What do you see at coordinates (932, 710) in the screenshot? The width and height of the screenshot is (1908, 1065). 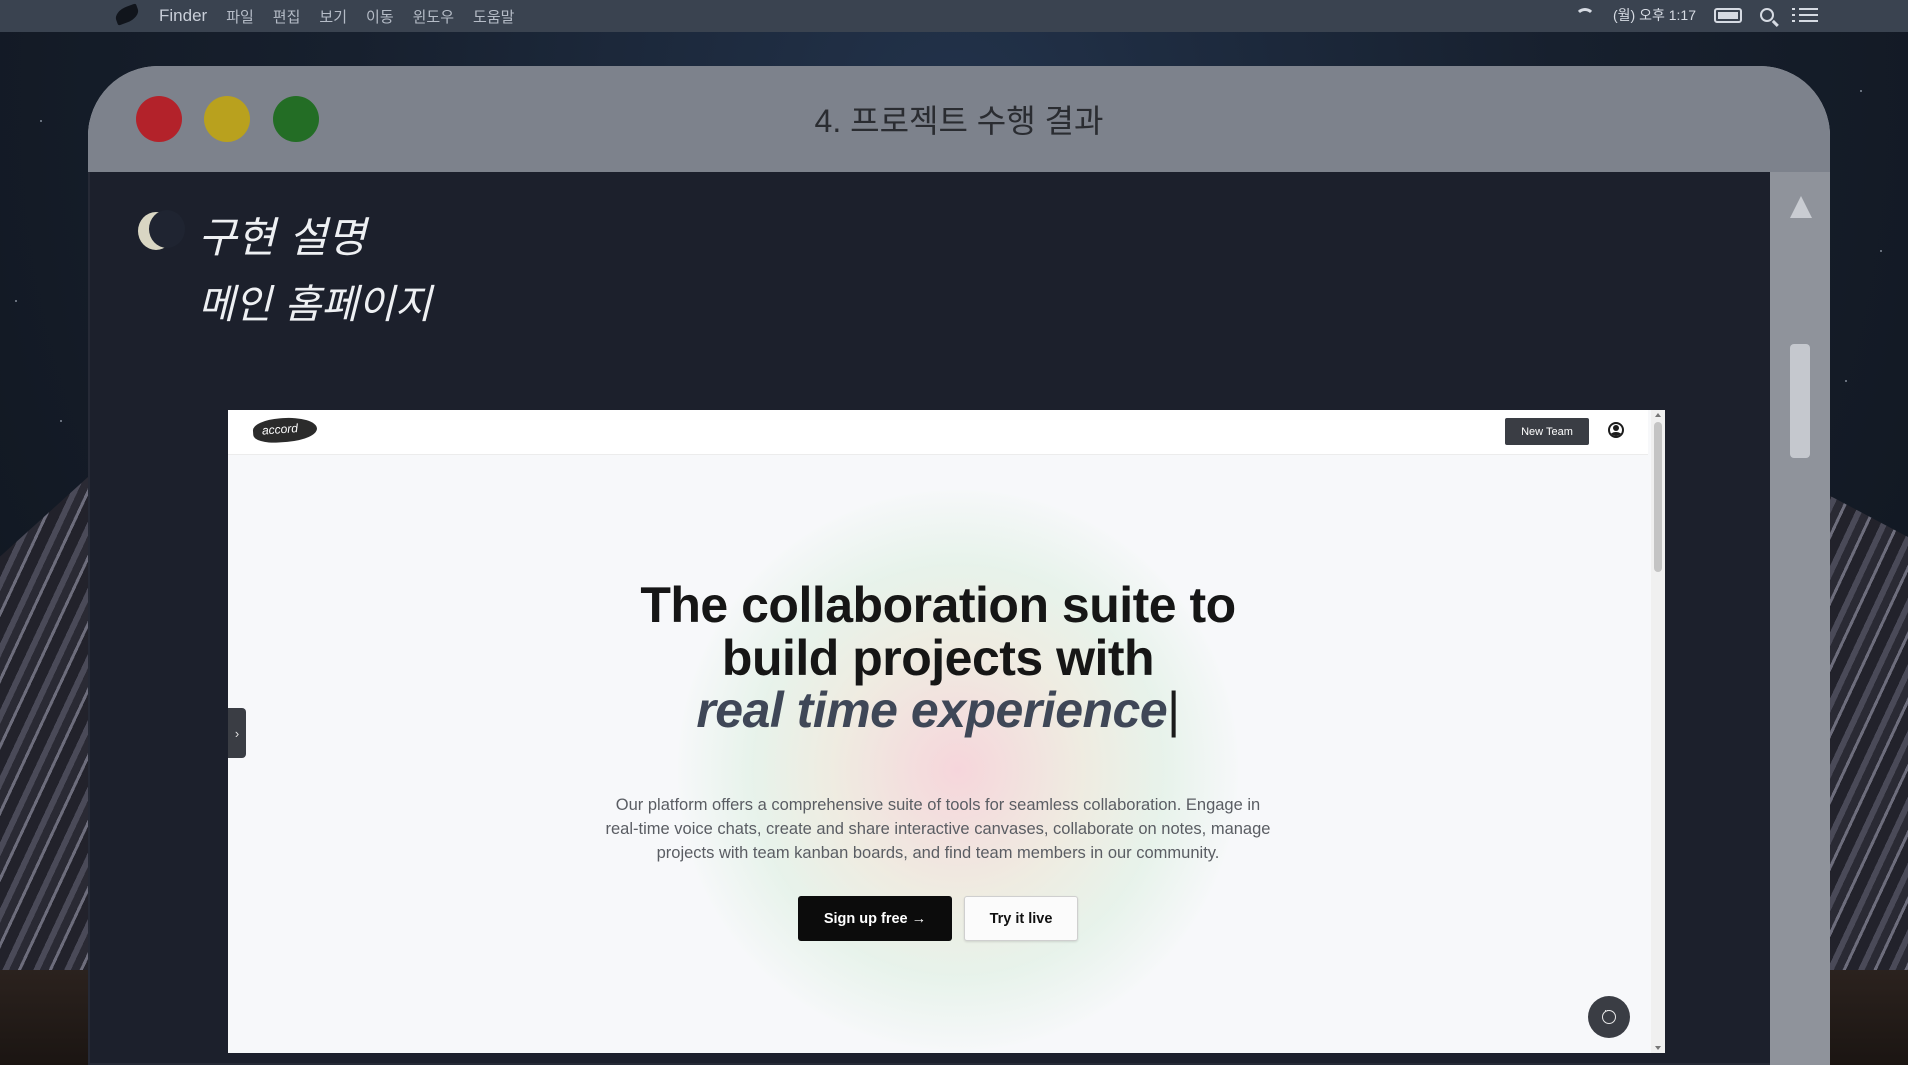 I see `hero-typed-text: real time experience` at bounding box center [932, 710].